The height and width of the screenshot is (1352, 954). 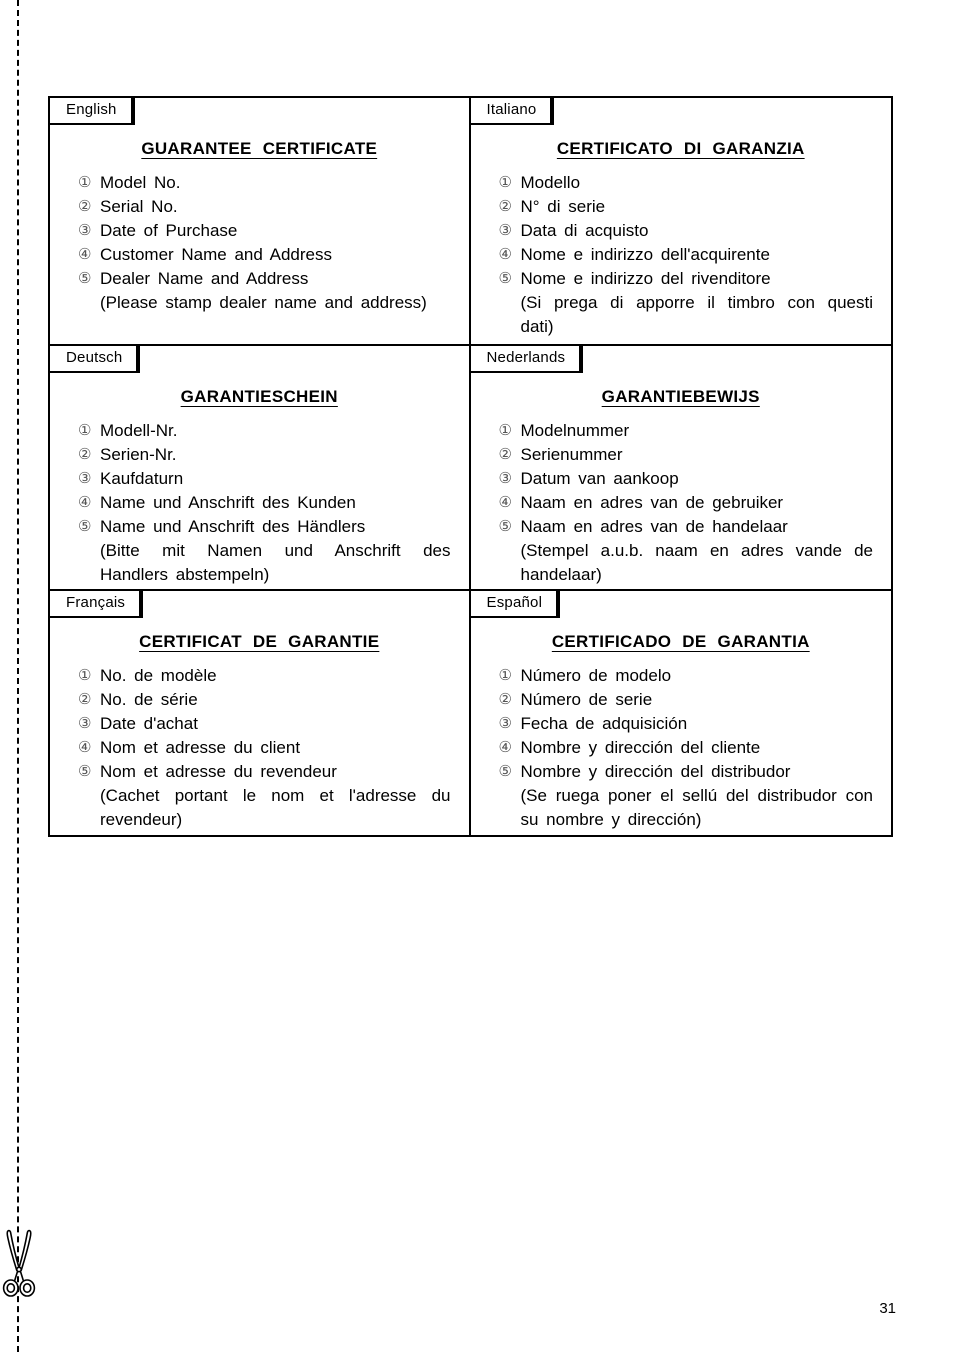 What do you see at coordinates (158, 675) in the screenshot?
I see `item-label: No. de modèle` at bounding box center [158, 675].